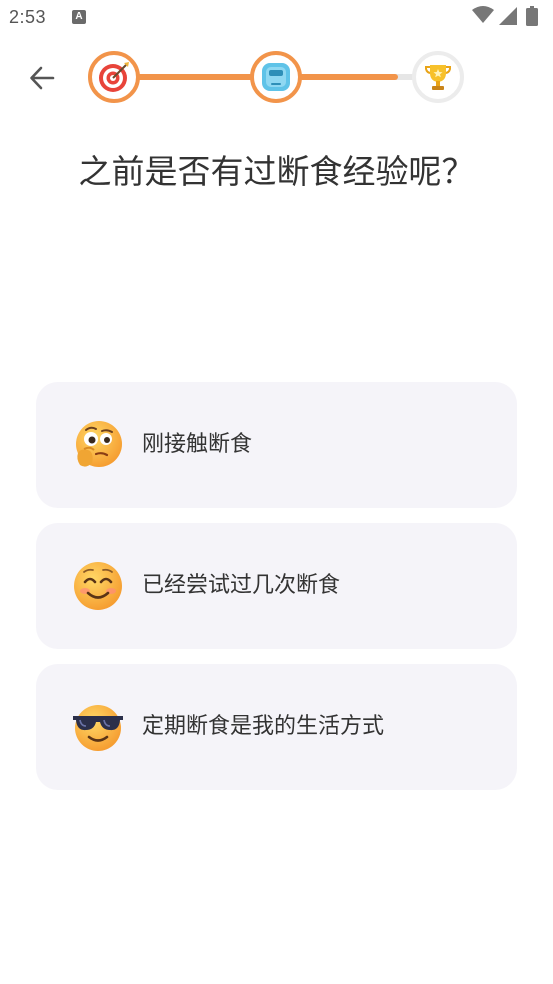 The height and width of the screenshot is (984, 553). I want to click on sunglasses-face-icon, so click(98, 728).